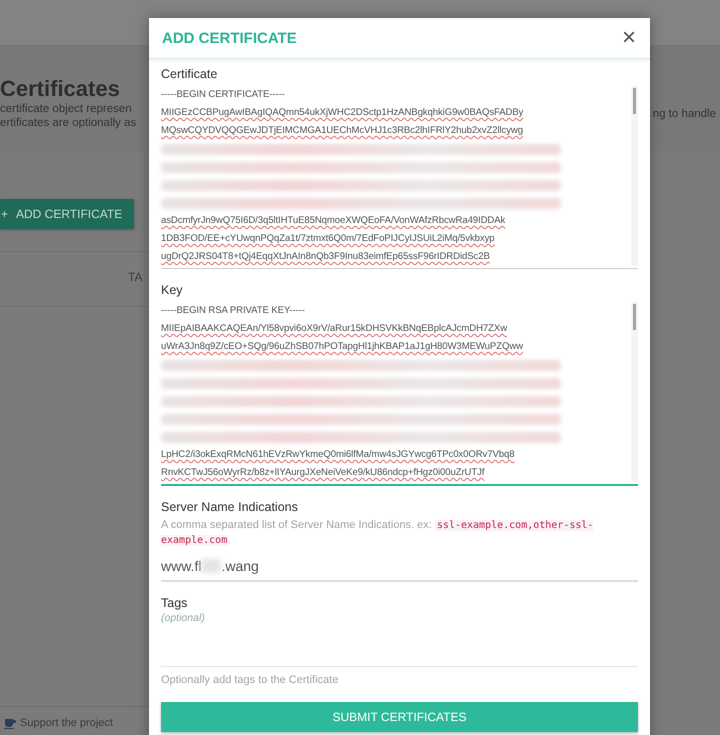 The image size is (720, 735). I want to click on help-text: Optionally add tags to the Certificate, so click(250, 680).